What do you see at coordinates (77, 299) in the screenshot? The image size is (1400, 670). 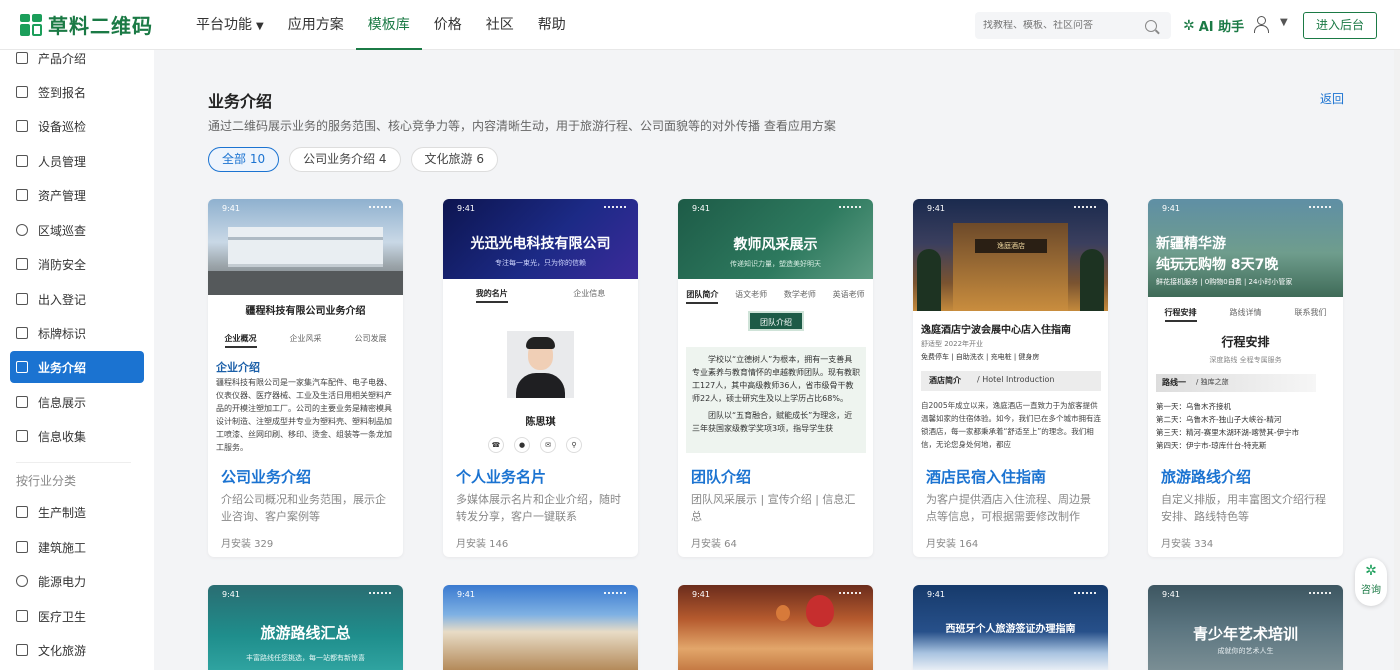 I see `sidebar-item-access-log: 出入登记` at bounding box center [77, 299].